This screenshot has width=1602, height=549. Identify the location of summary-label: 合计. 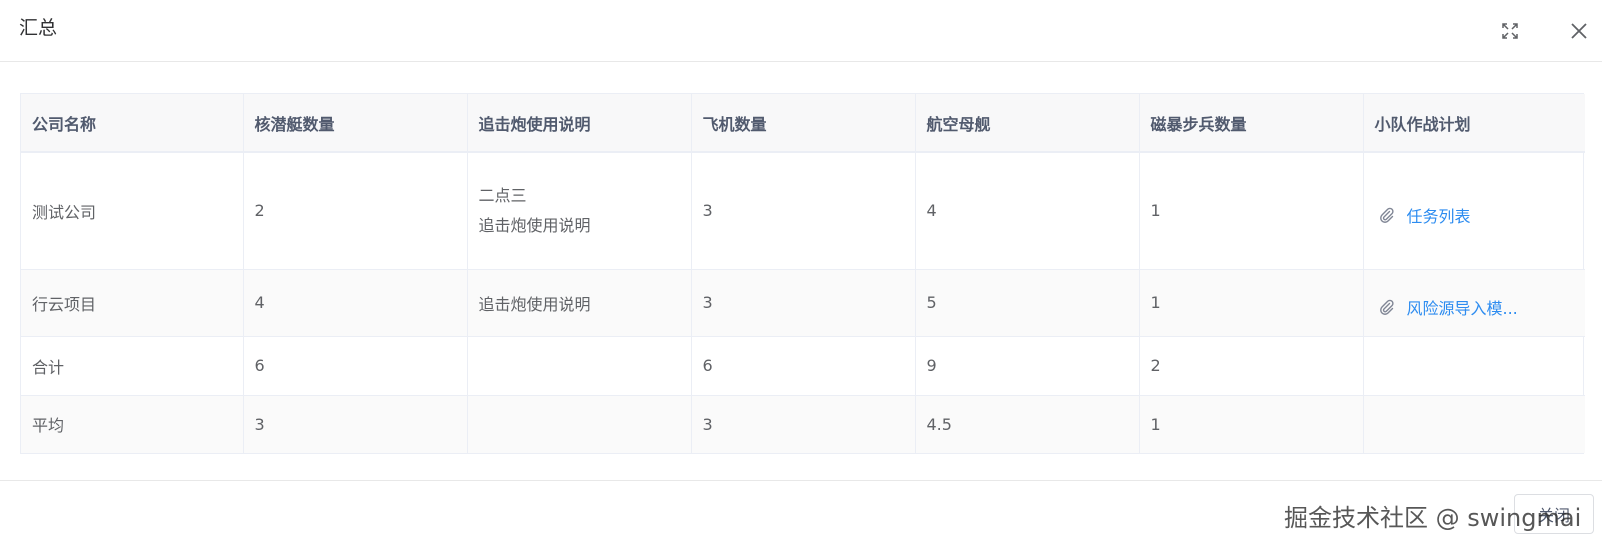
(132, 366).